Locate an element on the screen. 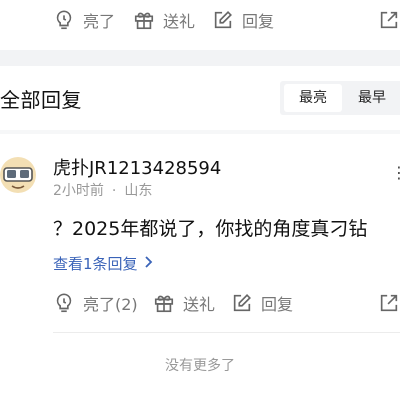 This screenshot has width=400, height=400. comment-share-button is located at coordinates (389, 303).